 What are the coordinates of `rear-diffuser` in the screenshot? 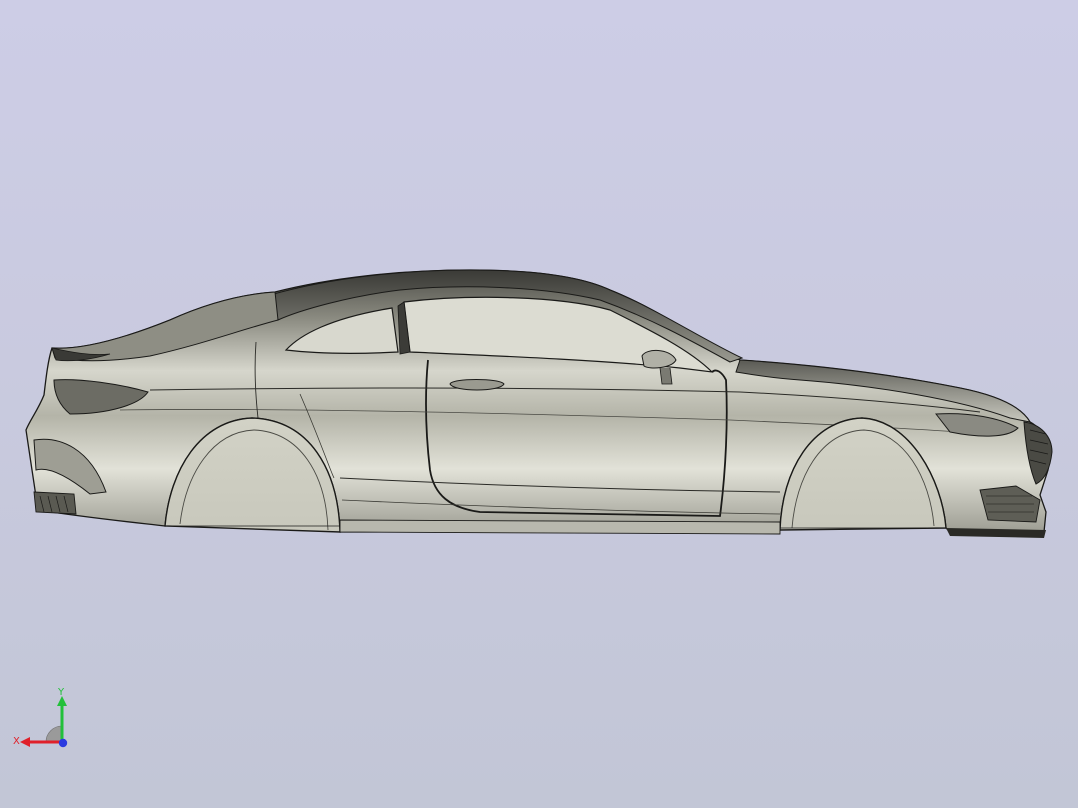 It's located at (55, 503).